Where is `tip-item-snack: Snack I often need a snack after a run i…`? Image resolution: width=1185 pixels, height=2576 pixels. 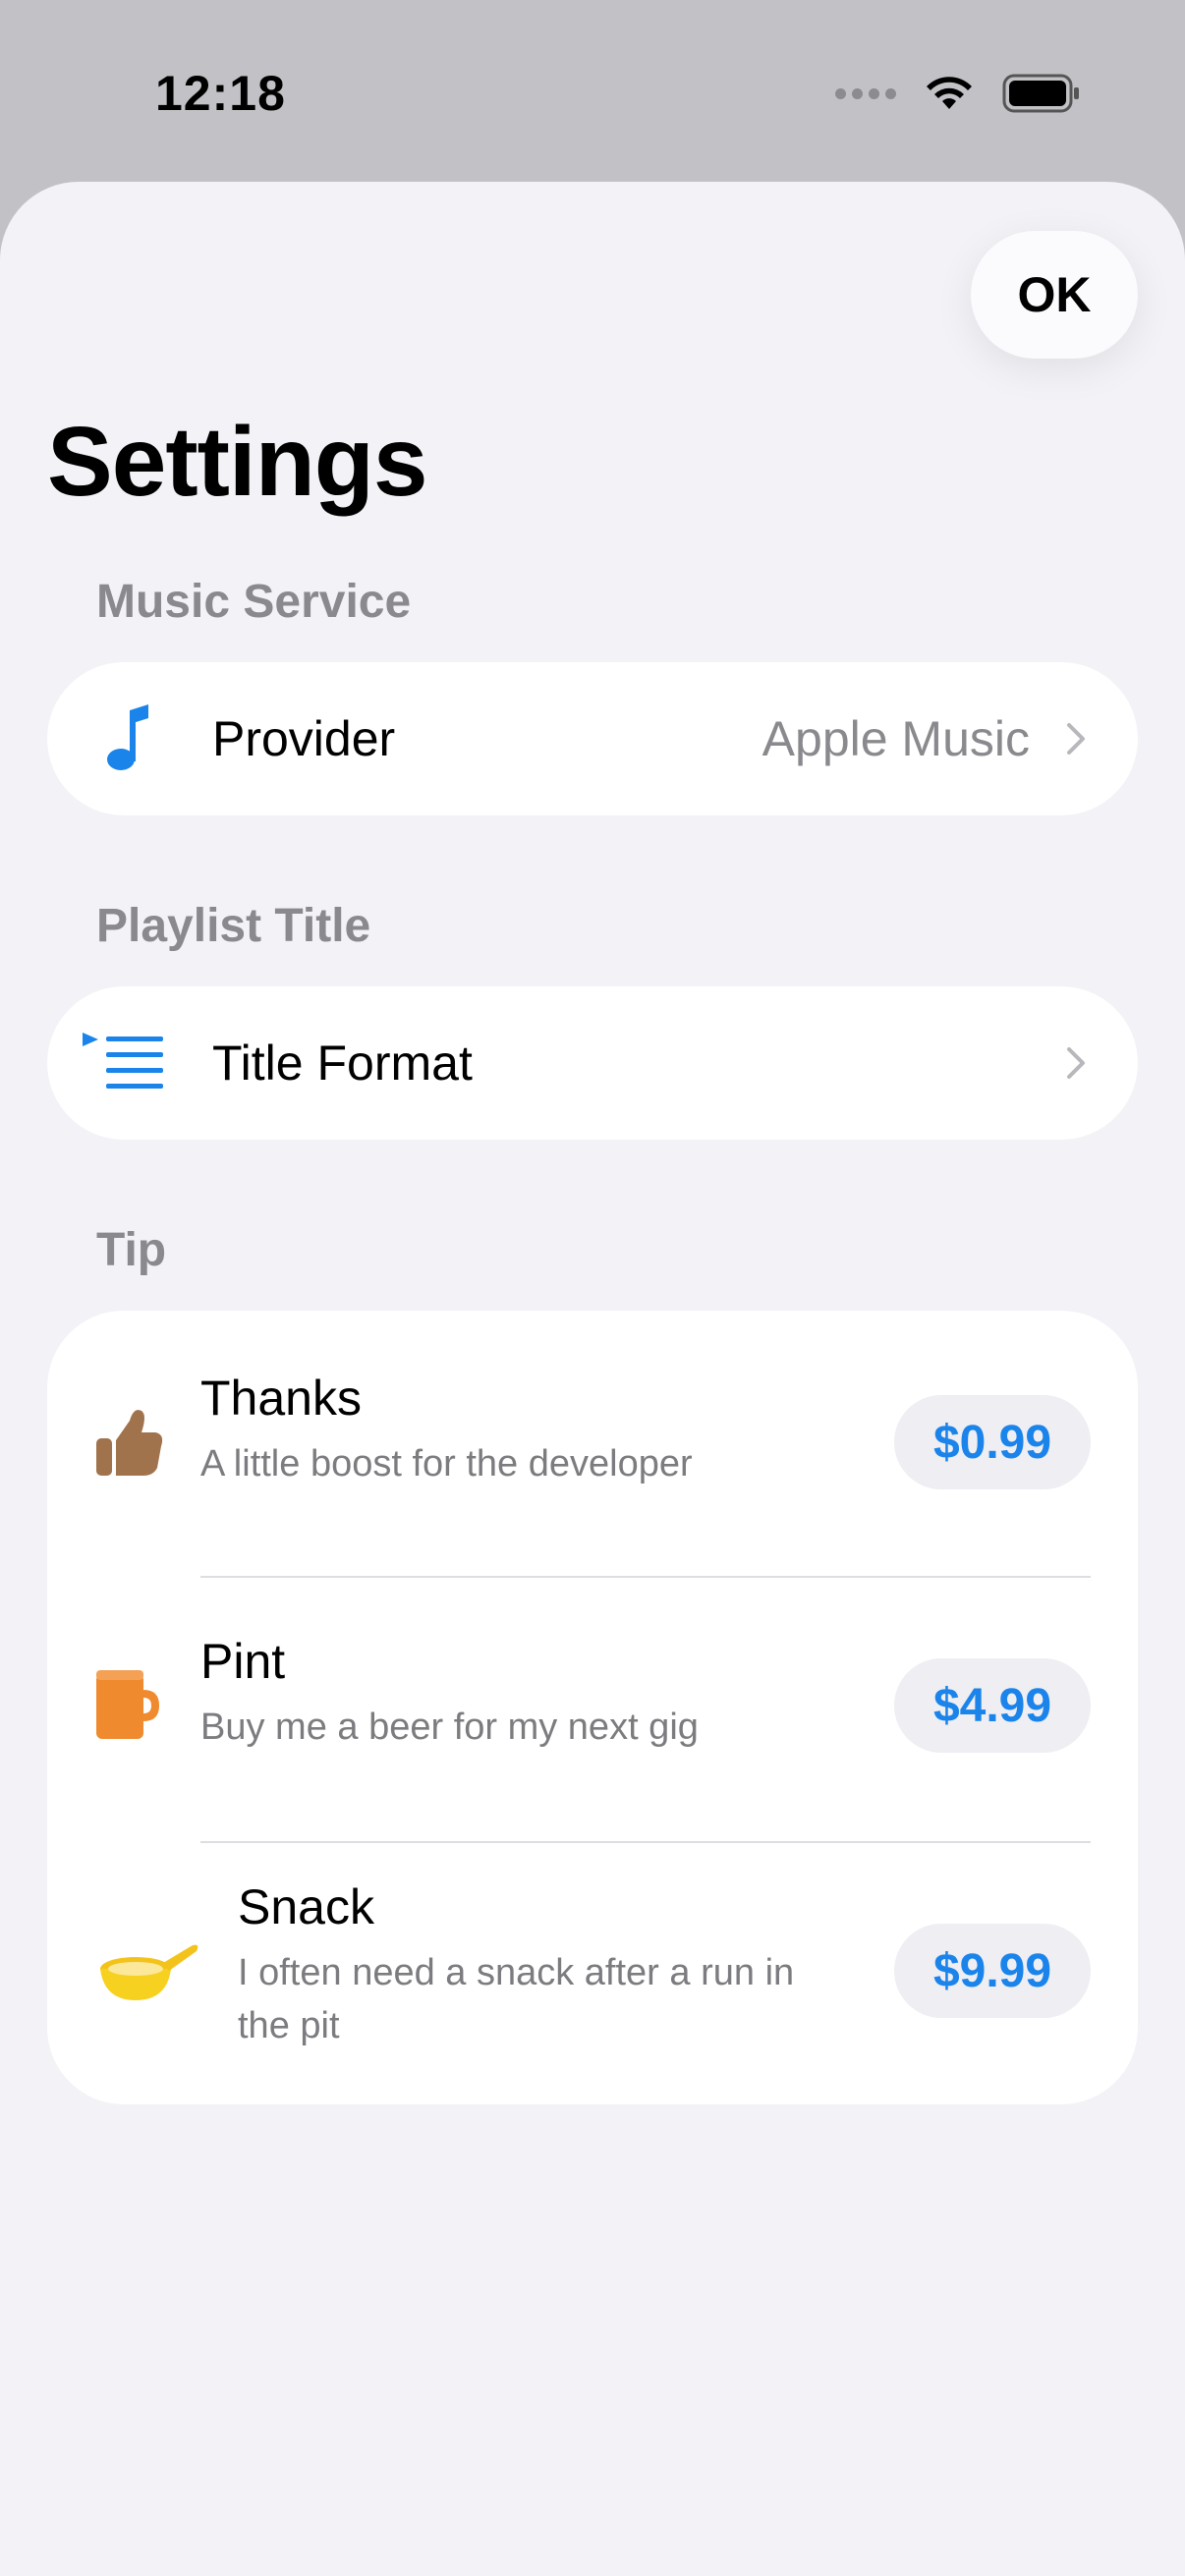
tip-item-snack: Snack I often need a snack after a run i… is located at coordinates (592, 1973).